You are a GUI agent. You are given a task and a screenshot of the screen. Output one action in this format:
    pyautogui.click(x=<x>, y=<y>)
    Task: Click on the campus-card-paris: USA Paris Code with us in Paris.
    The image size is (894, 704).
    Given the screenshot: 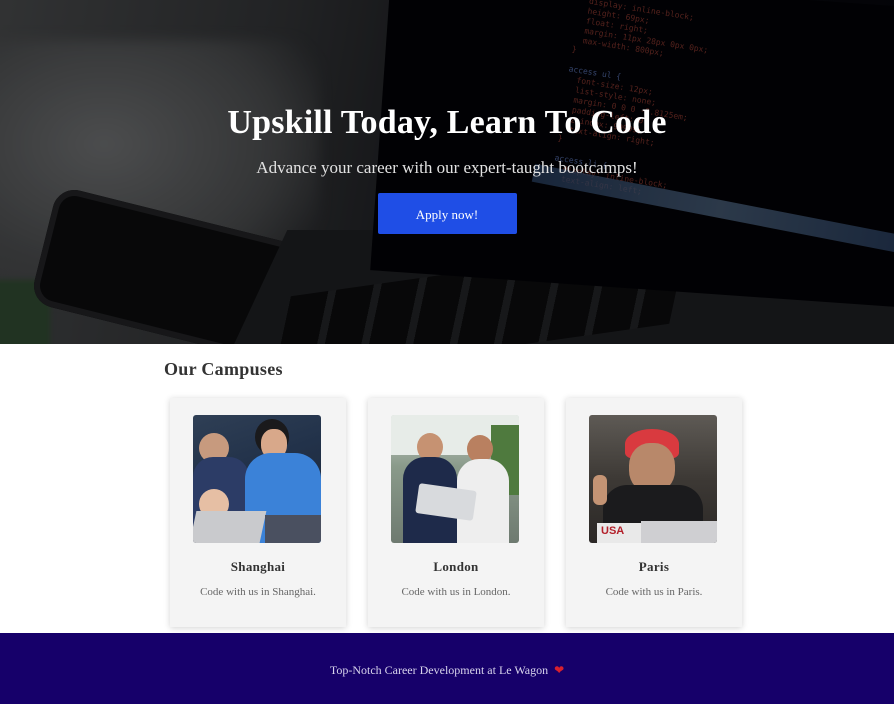 What is the action you would take?
    pyautogui.click(x=654, y=512)
    